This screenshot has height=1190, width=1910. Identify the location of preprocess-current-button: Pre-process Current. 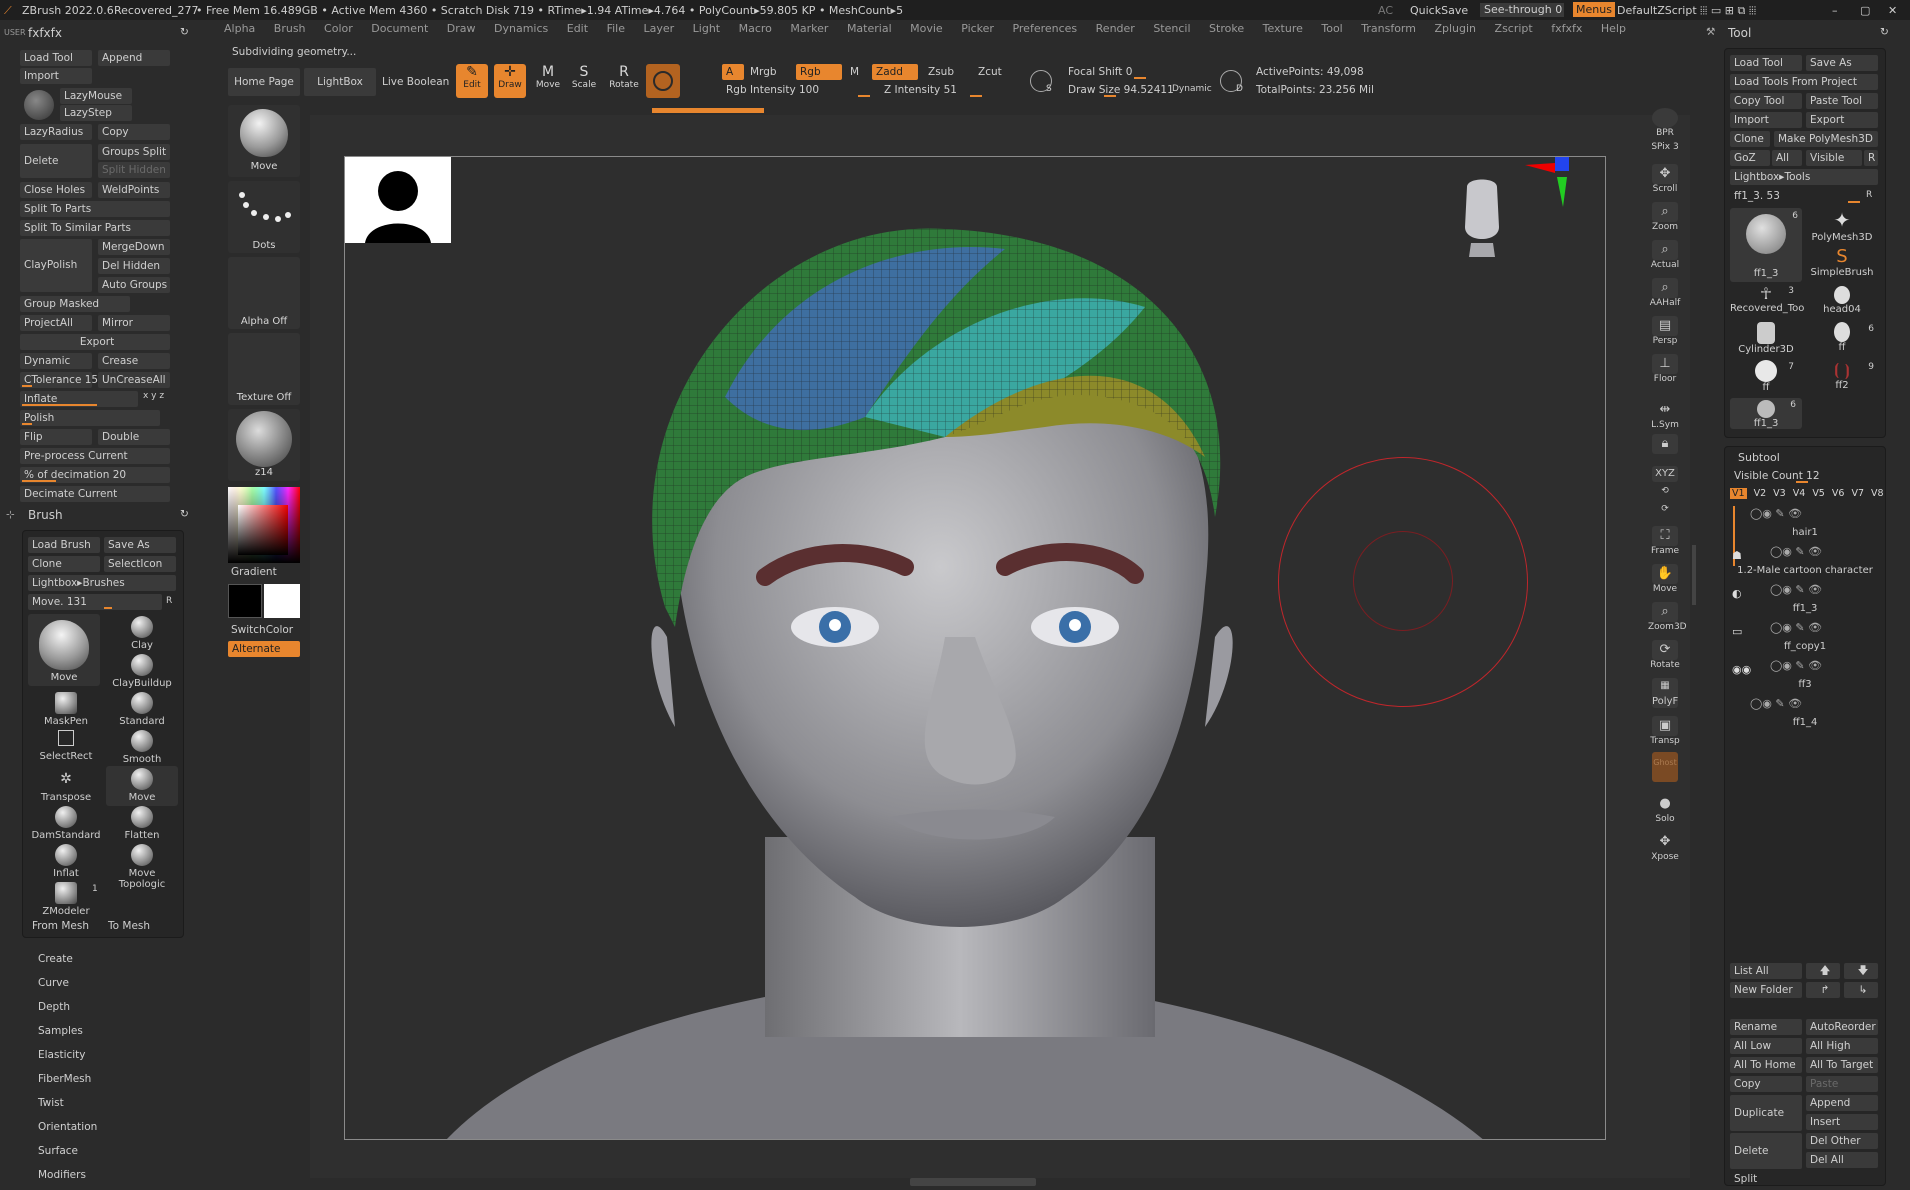
(95, 456).